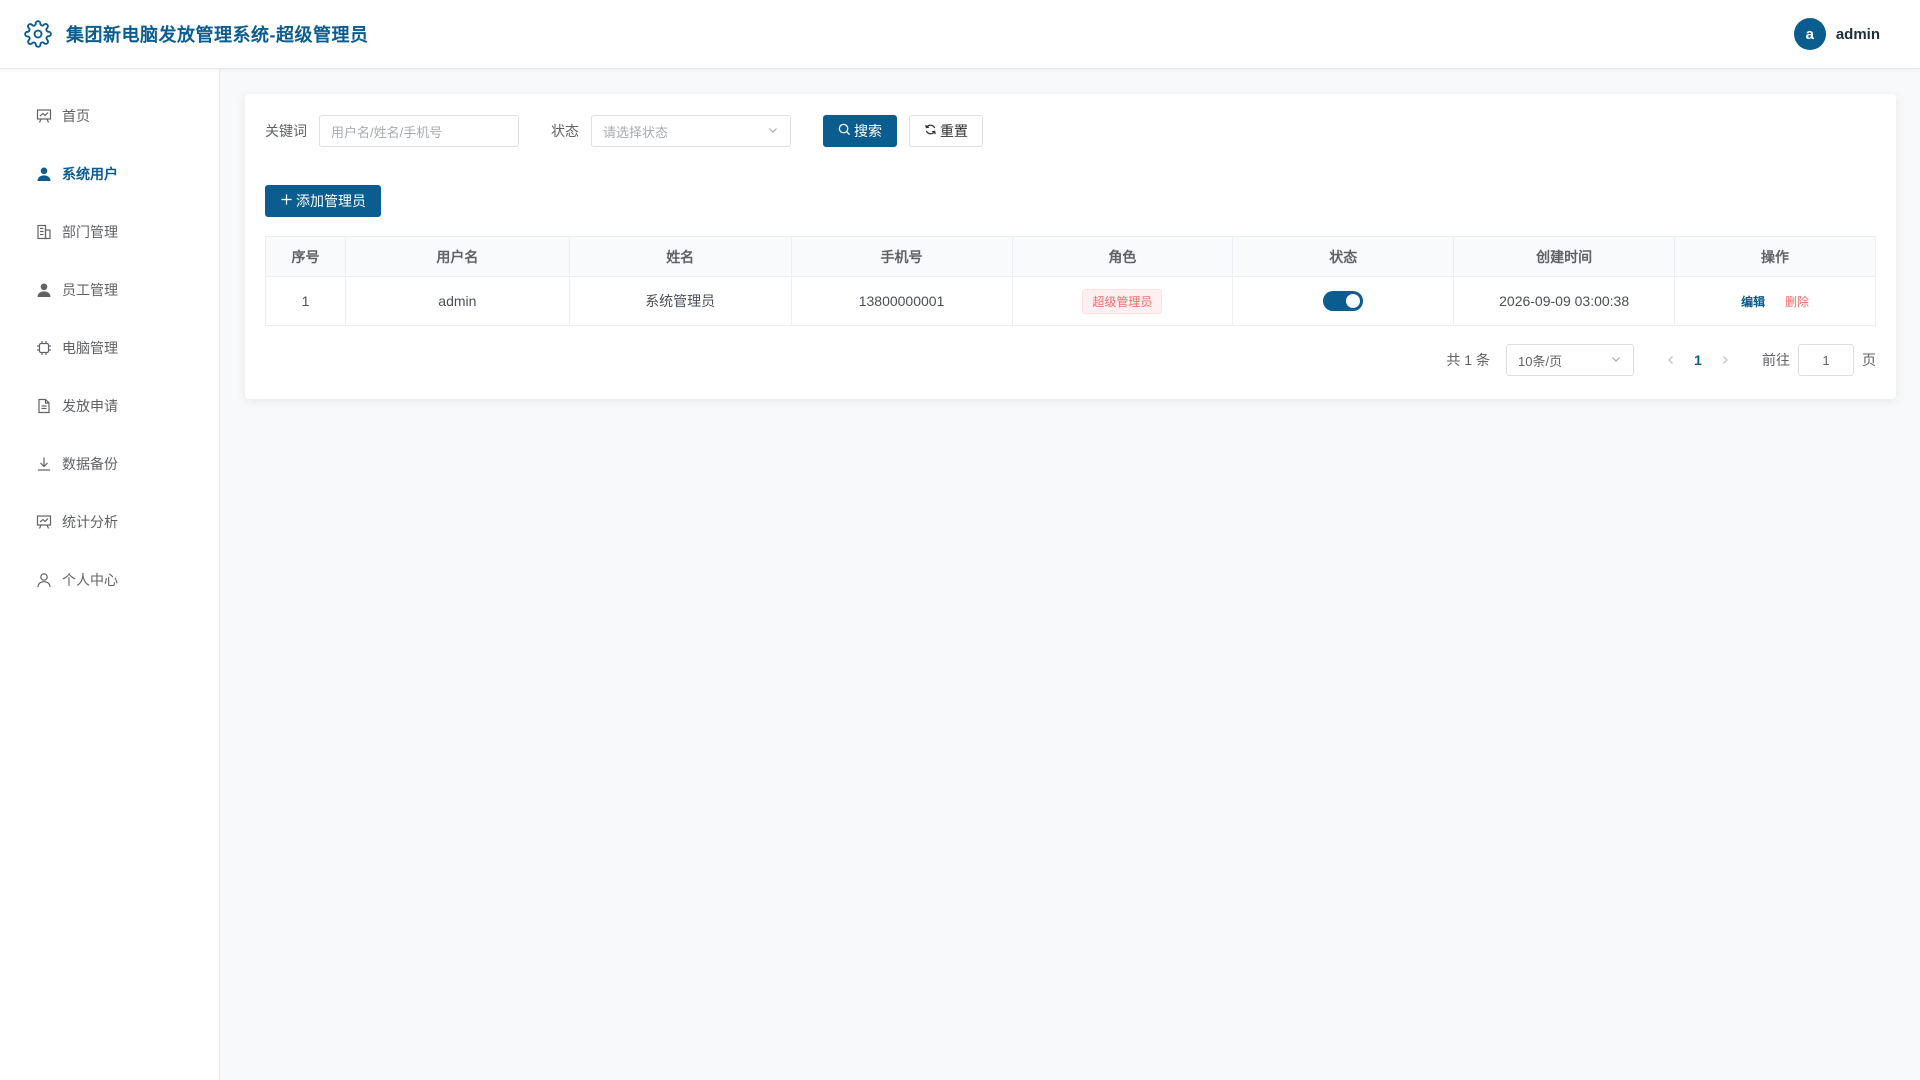 The image size is (1920, 1080). I want to click on column-header: 状态, so click(1343, 256).